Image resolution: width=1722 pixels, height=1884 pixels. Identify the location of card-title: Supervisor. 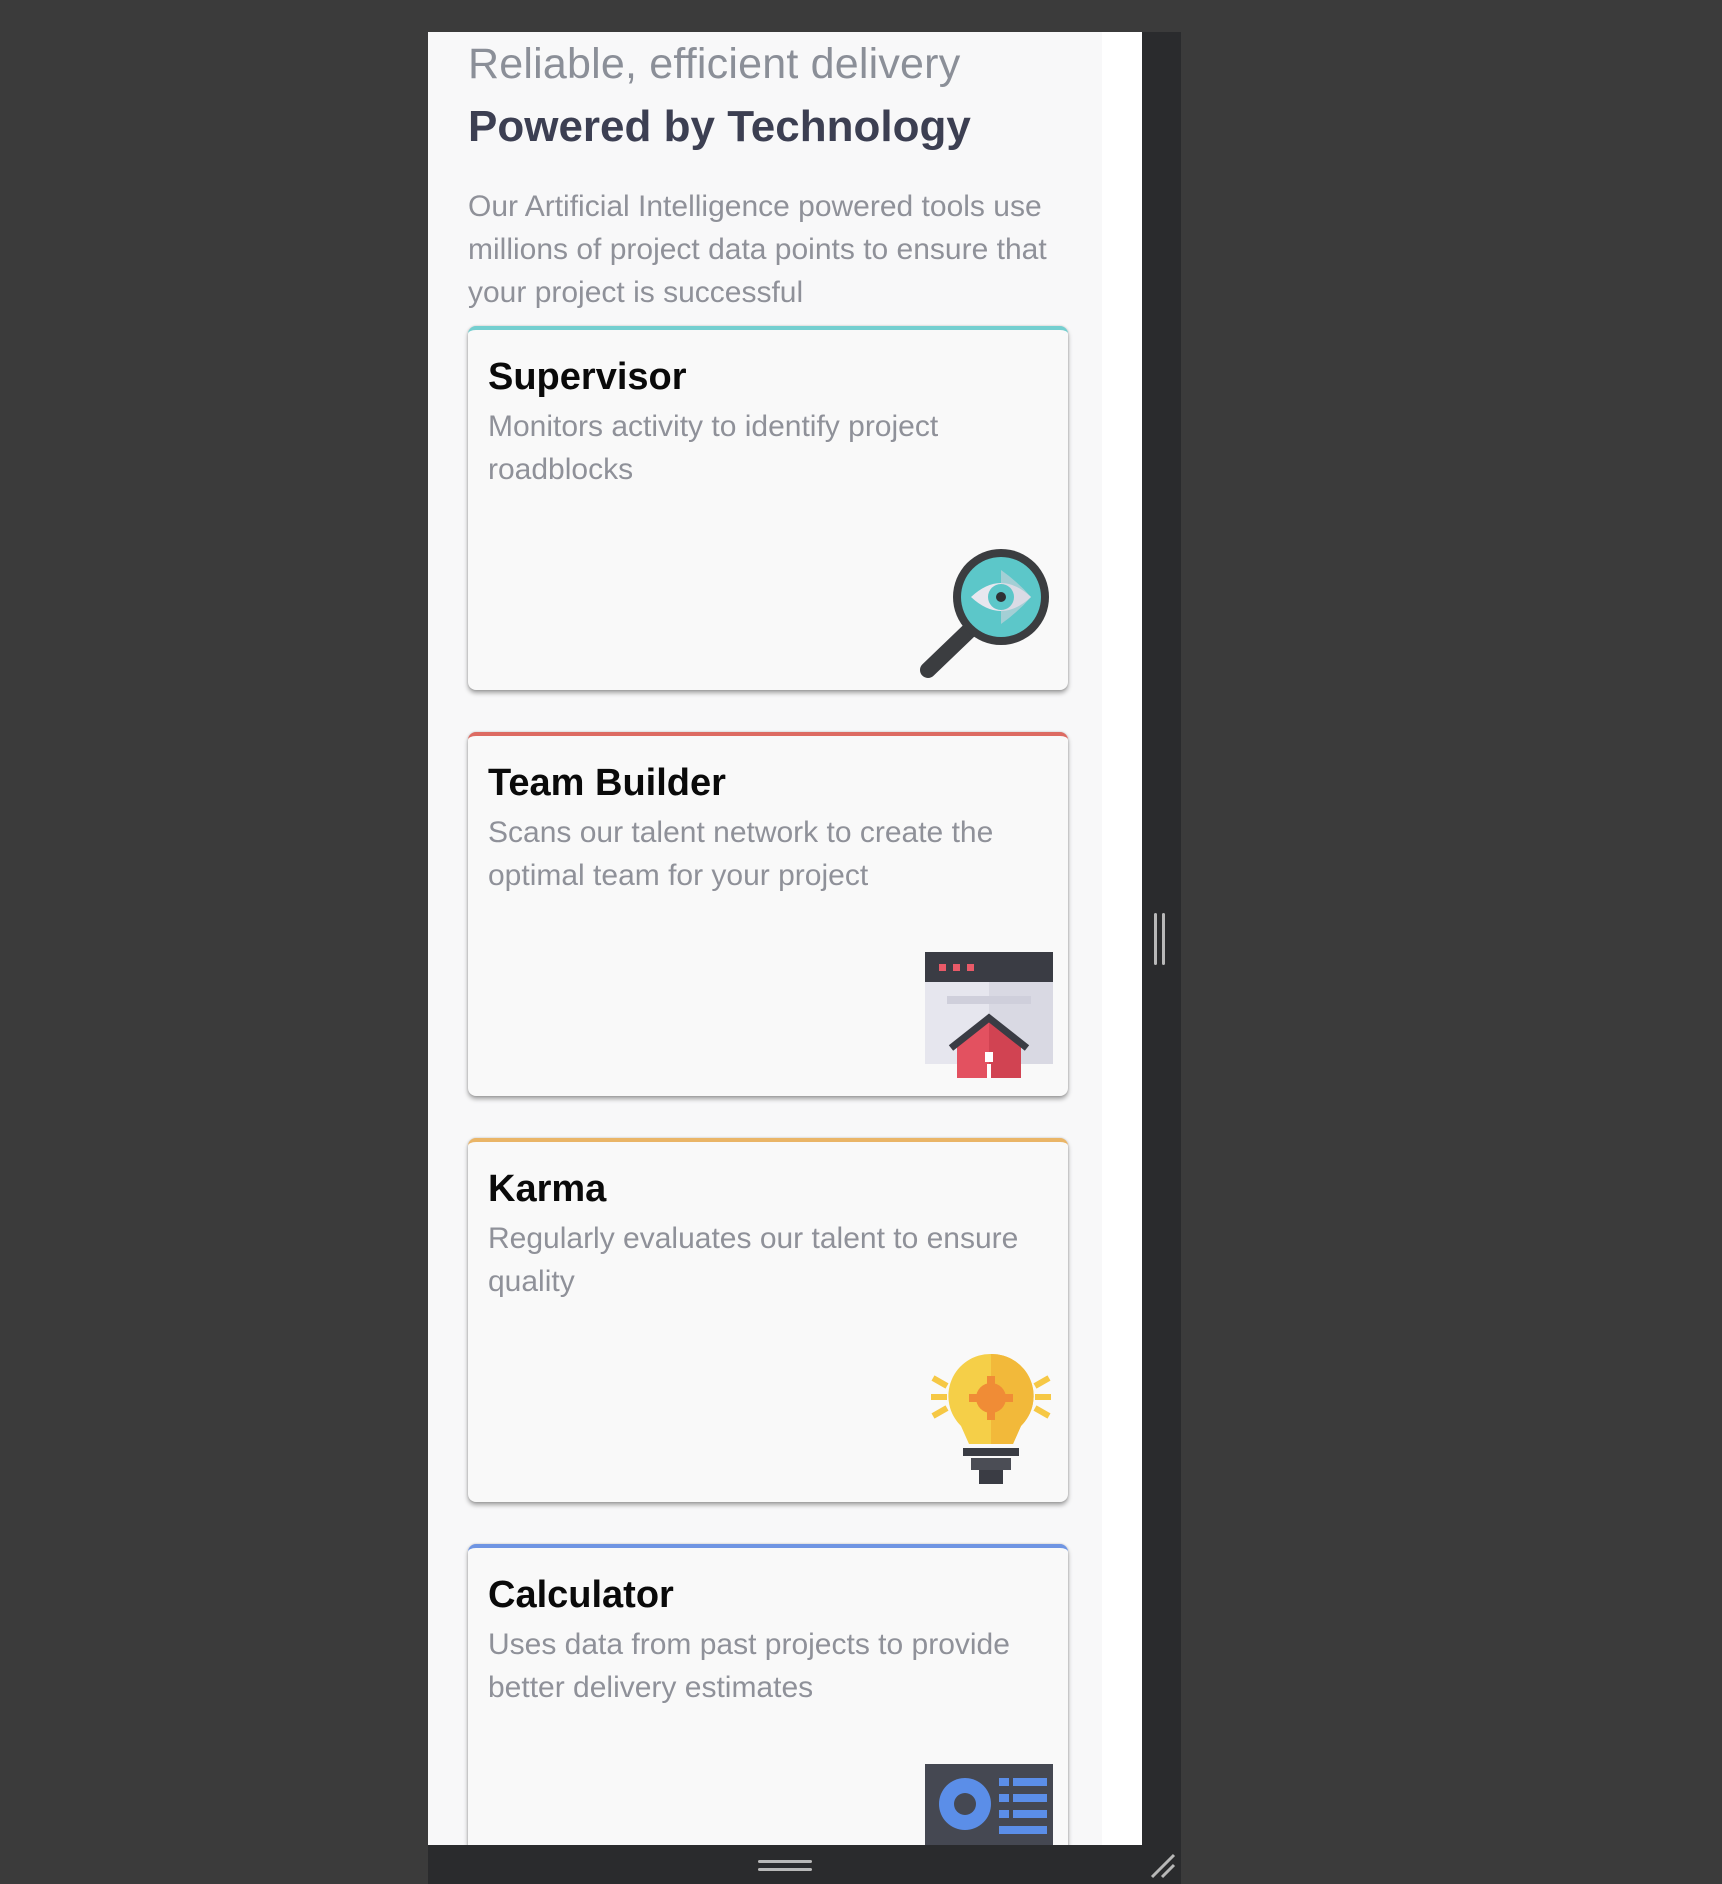
(587, 377).